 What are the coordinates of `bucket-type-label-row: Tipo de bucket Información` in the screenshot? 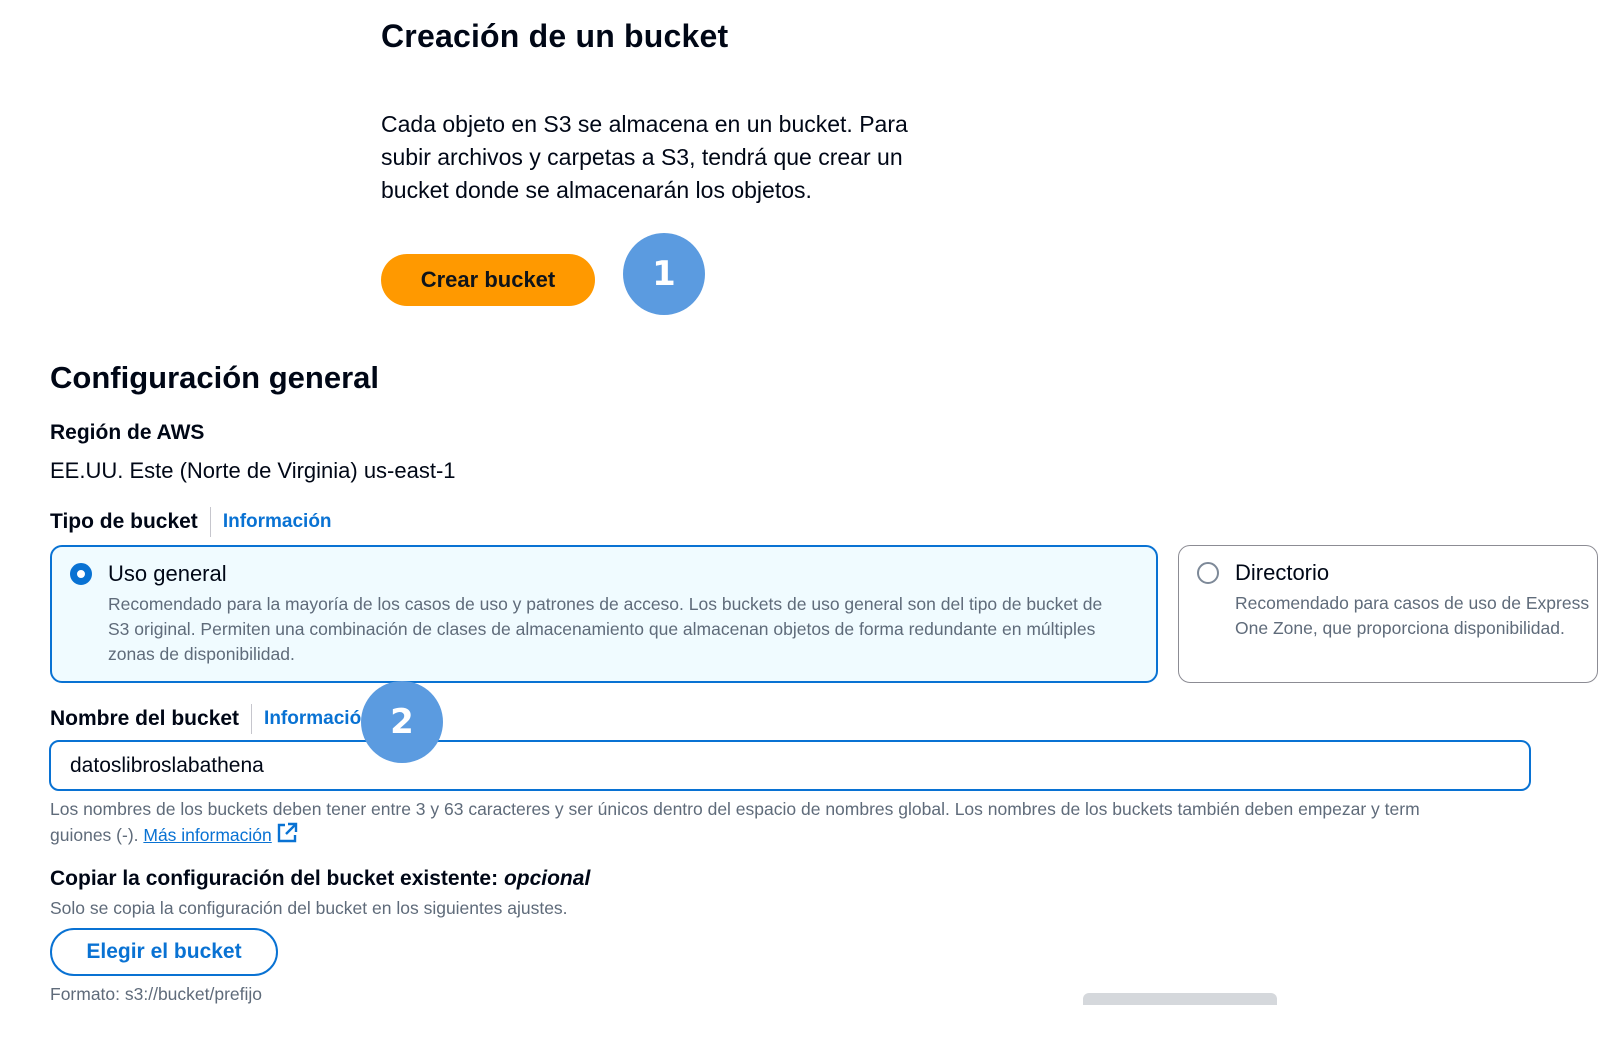 It's located at (191, 522).